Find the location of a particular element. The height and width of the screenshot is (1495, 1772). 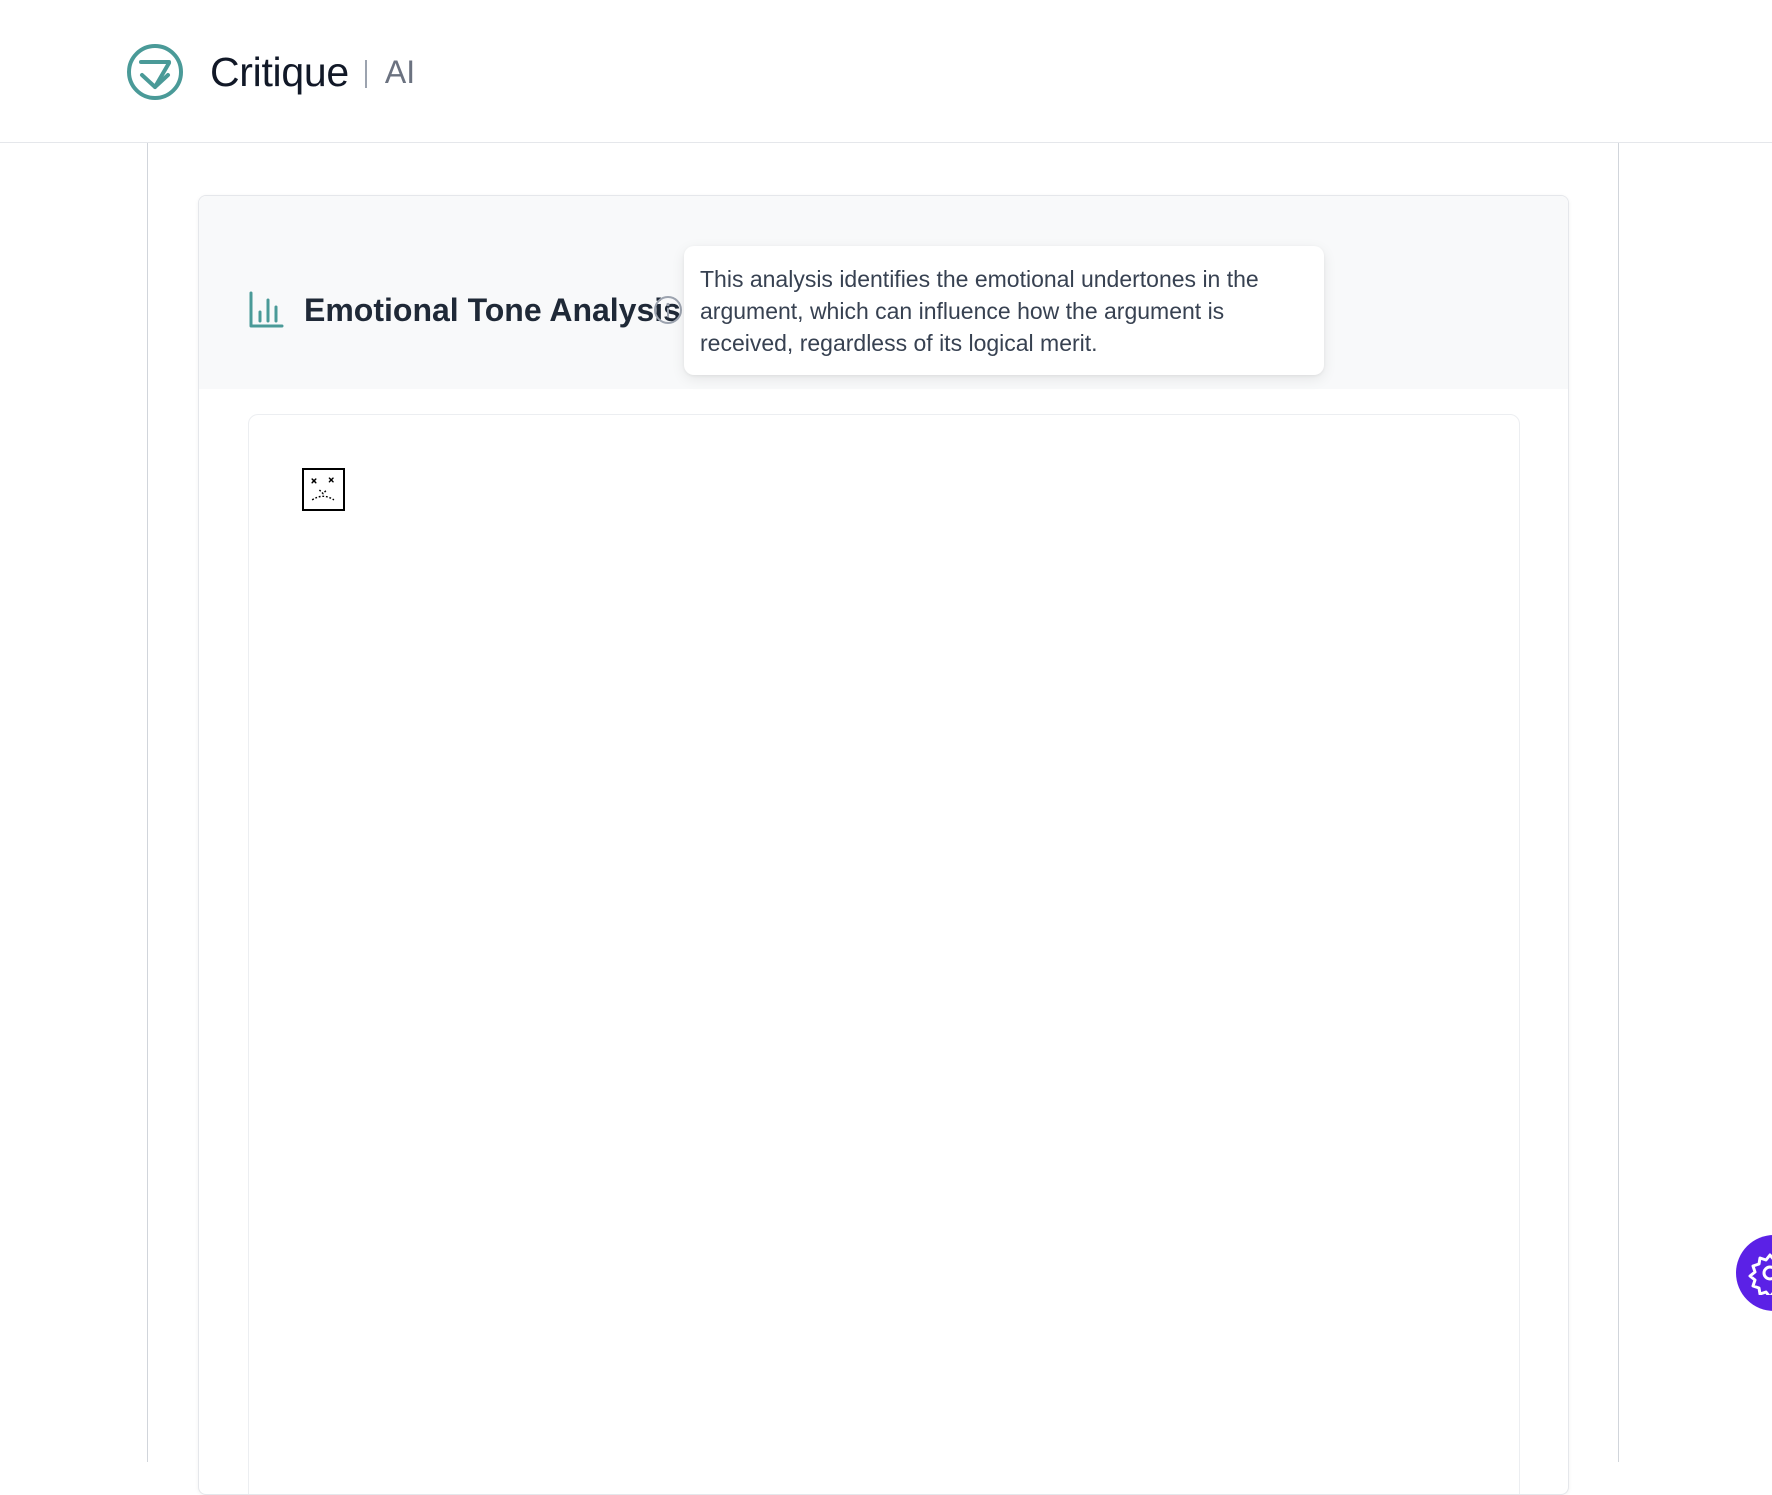

section-title: Emotional Tone Analysis is located at coordinates (492, 310).